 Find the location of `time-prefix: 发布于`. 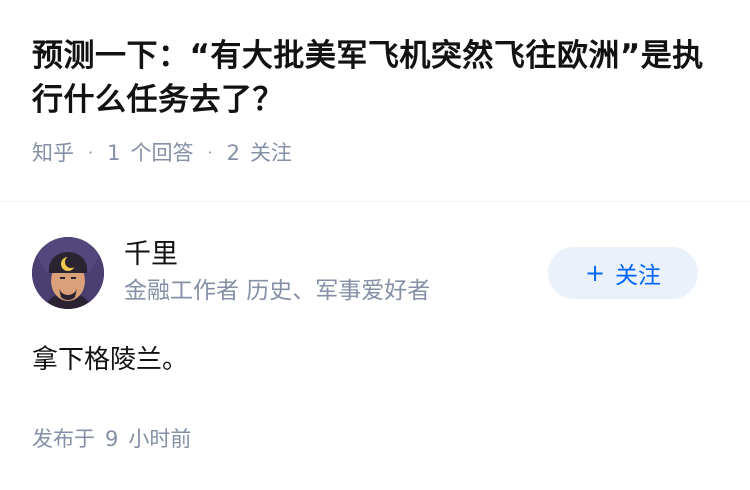

time-prefix: 发布于 is located at coordinates (63, 439).